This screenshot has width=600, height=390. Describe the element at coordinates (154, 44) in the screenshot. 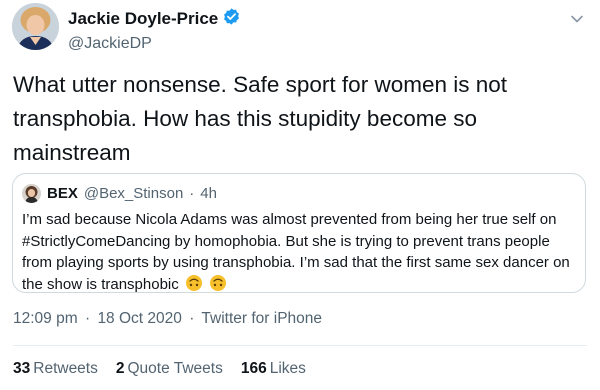

I see `author-handle: @JackieDP` at that location.